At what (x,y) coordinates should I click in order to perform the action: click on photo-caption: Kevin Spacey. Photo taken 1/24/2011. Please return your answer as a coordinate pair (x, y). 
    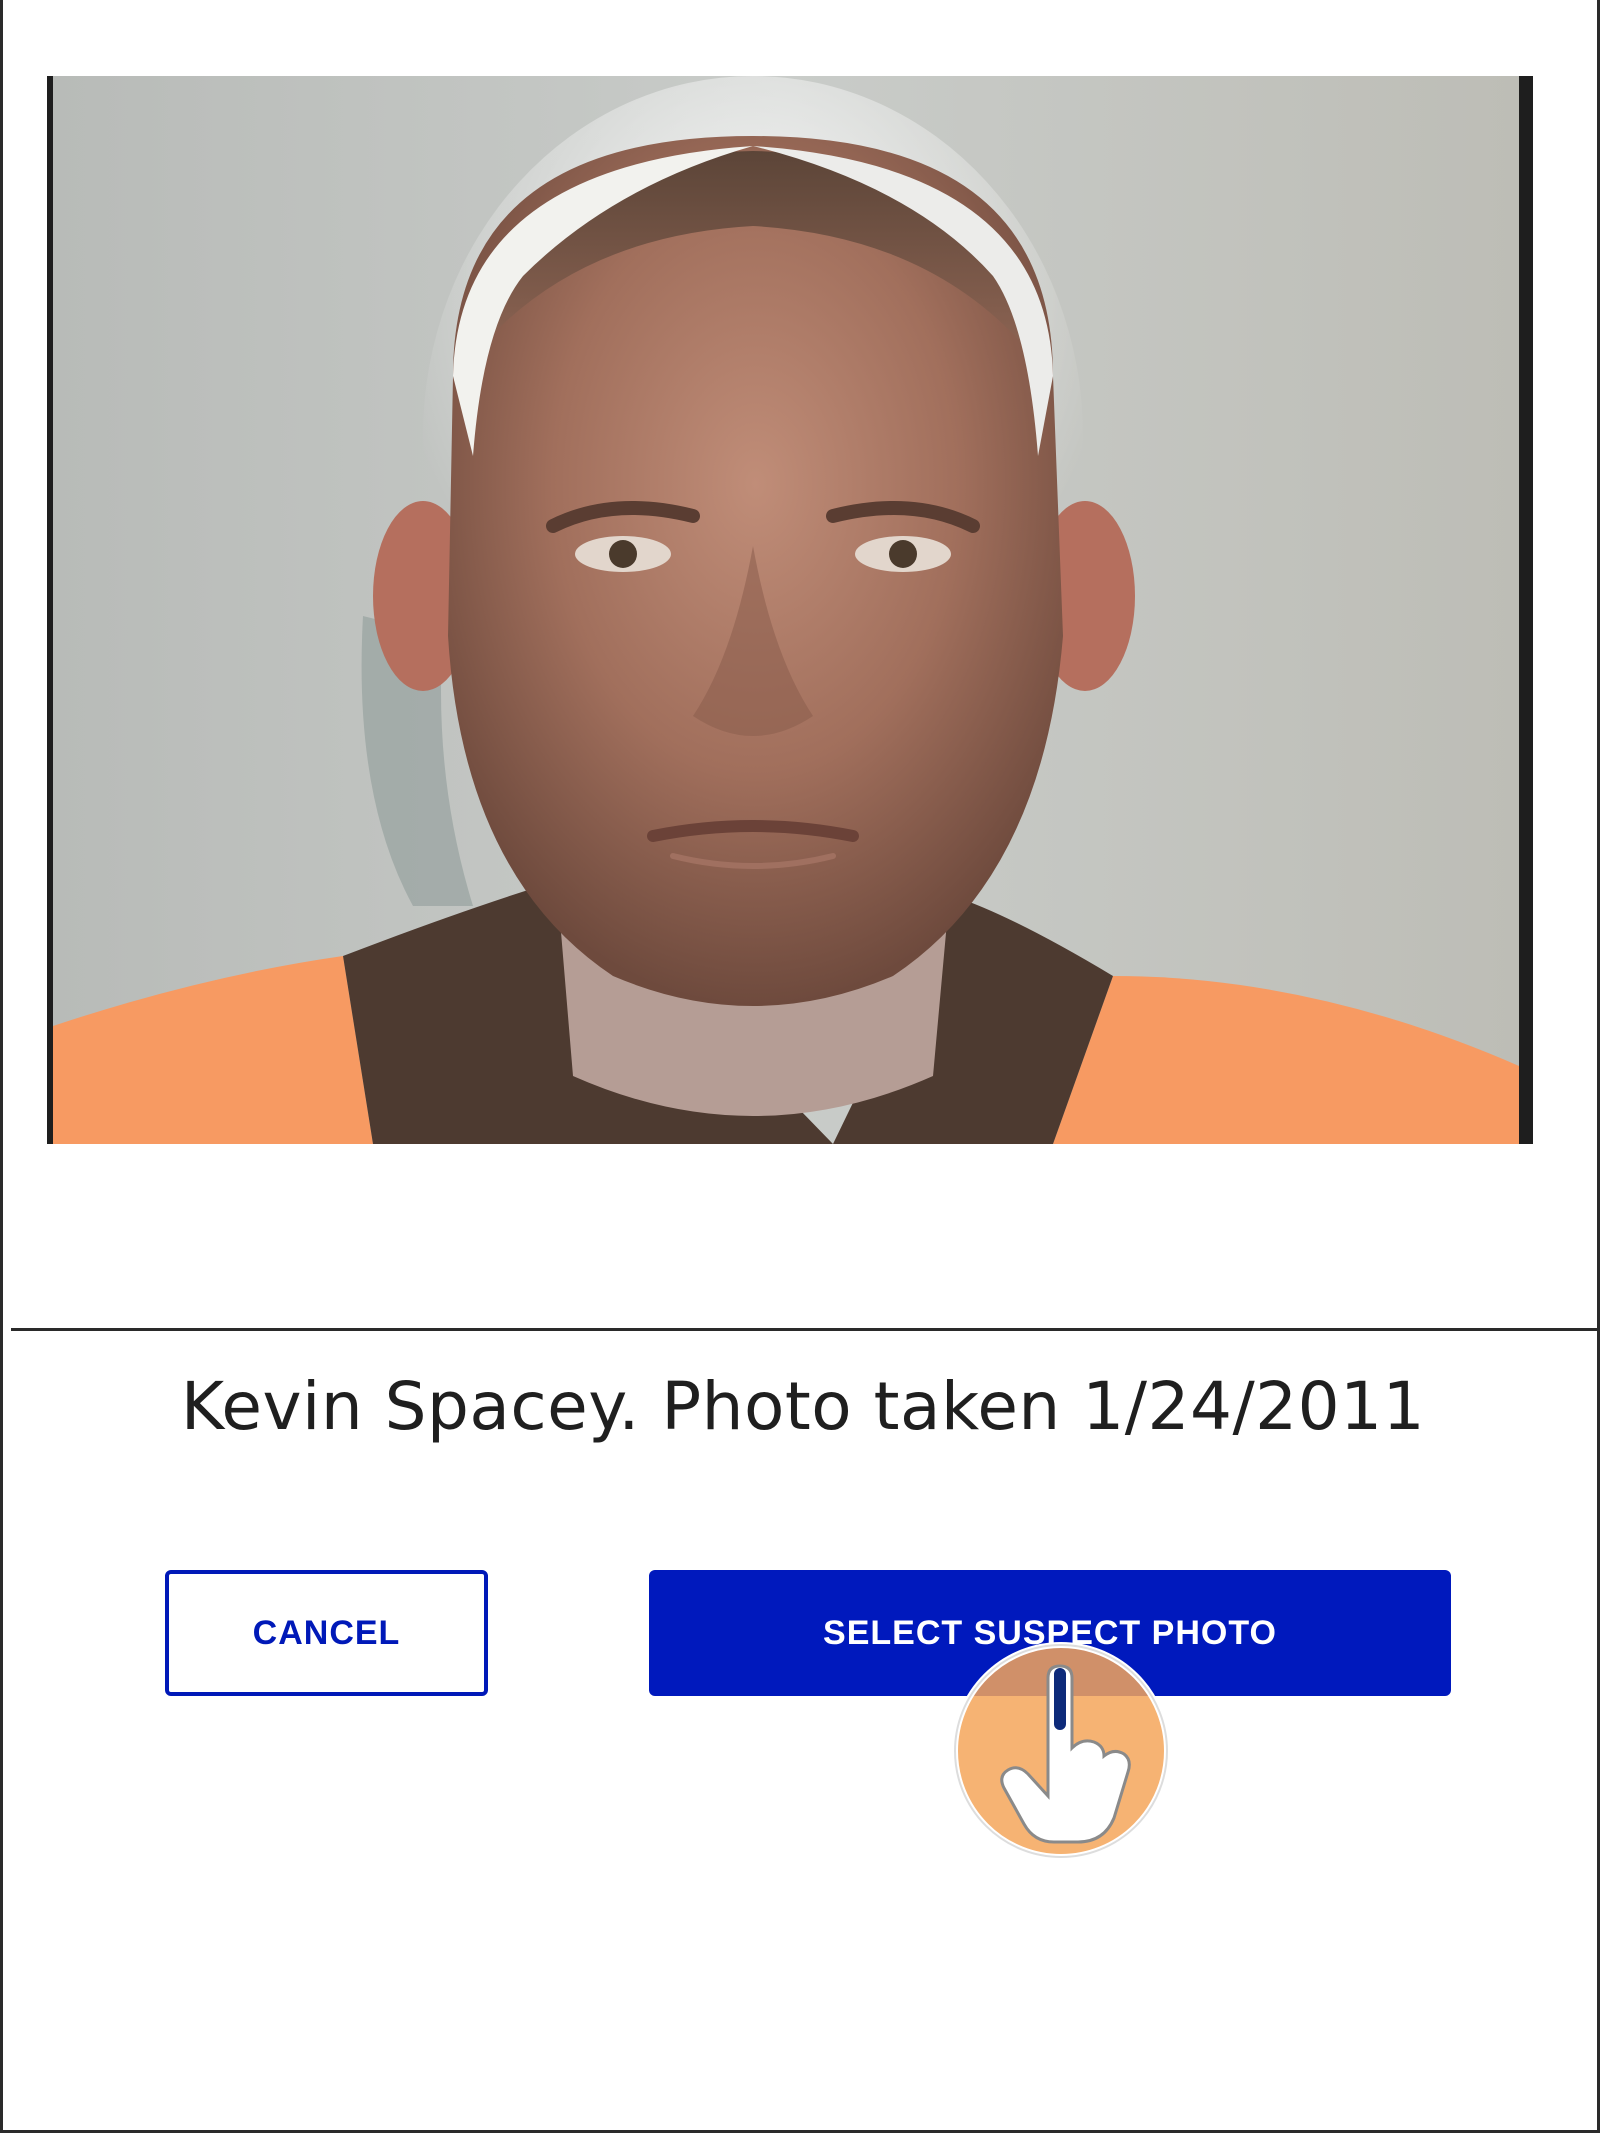
    Looking at the image, I should click on (803, 1406).